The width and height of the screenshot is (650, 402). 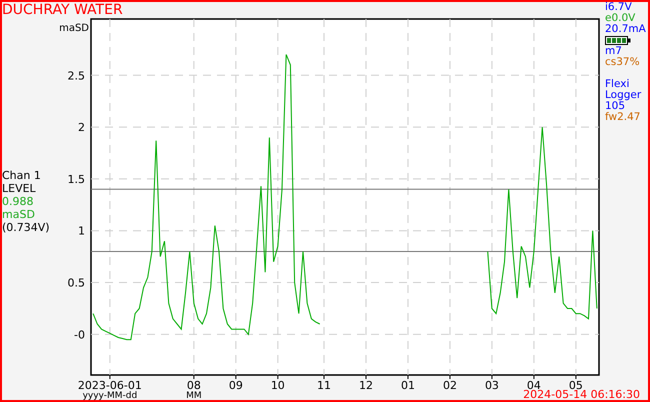 I want to click on y-tick-label: 0.5, so click(x=76, y=283).